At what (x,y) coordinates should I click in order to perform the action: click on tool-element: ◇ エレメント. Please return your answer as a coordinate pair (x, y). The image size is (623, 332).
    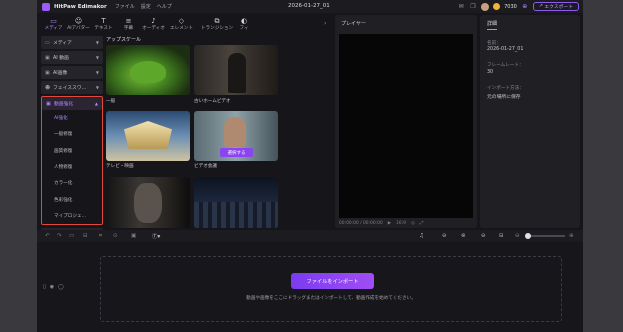
    Looking at the image, I should click on (181, 24).